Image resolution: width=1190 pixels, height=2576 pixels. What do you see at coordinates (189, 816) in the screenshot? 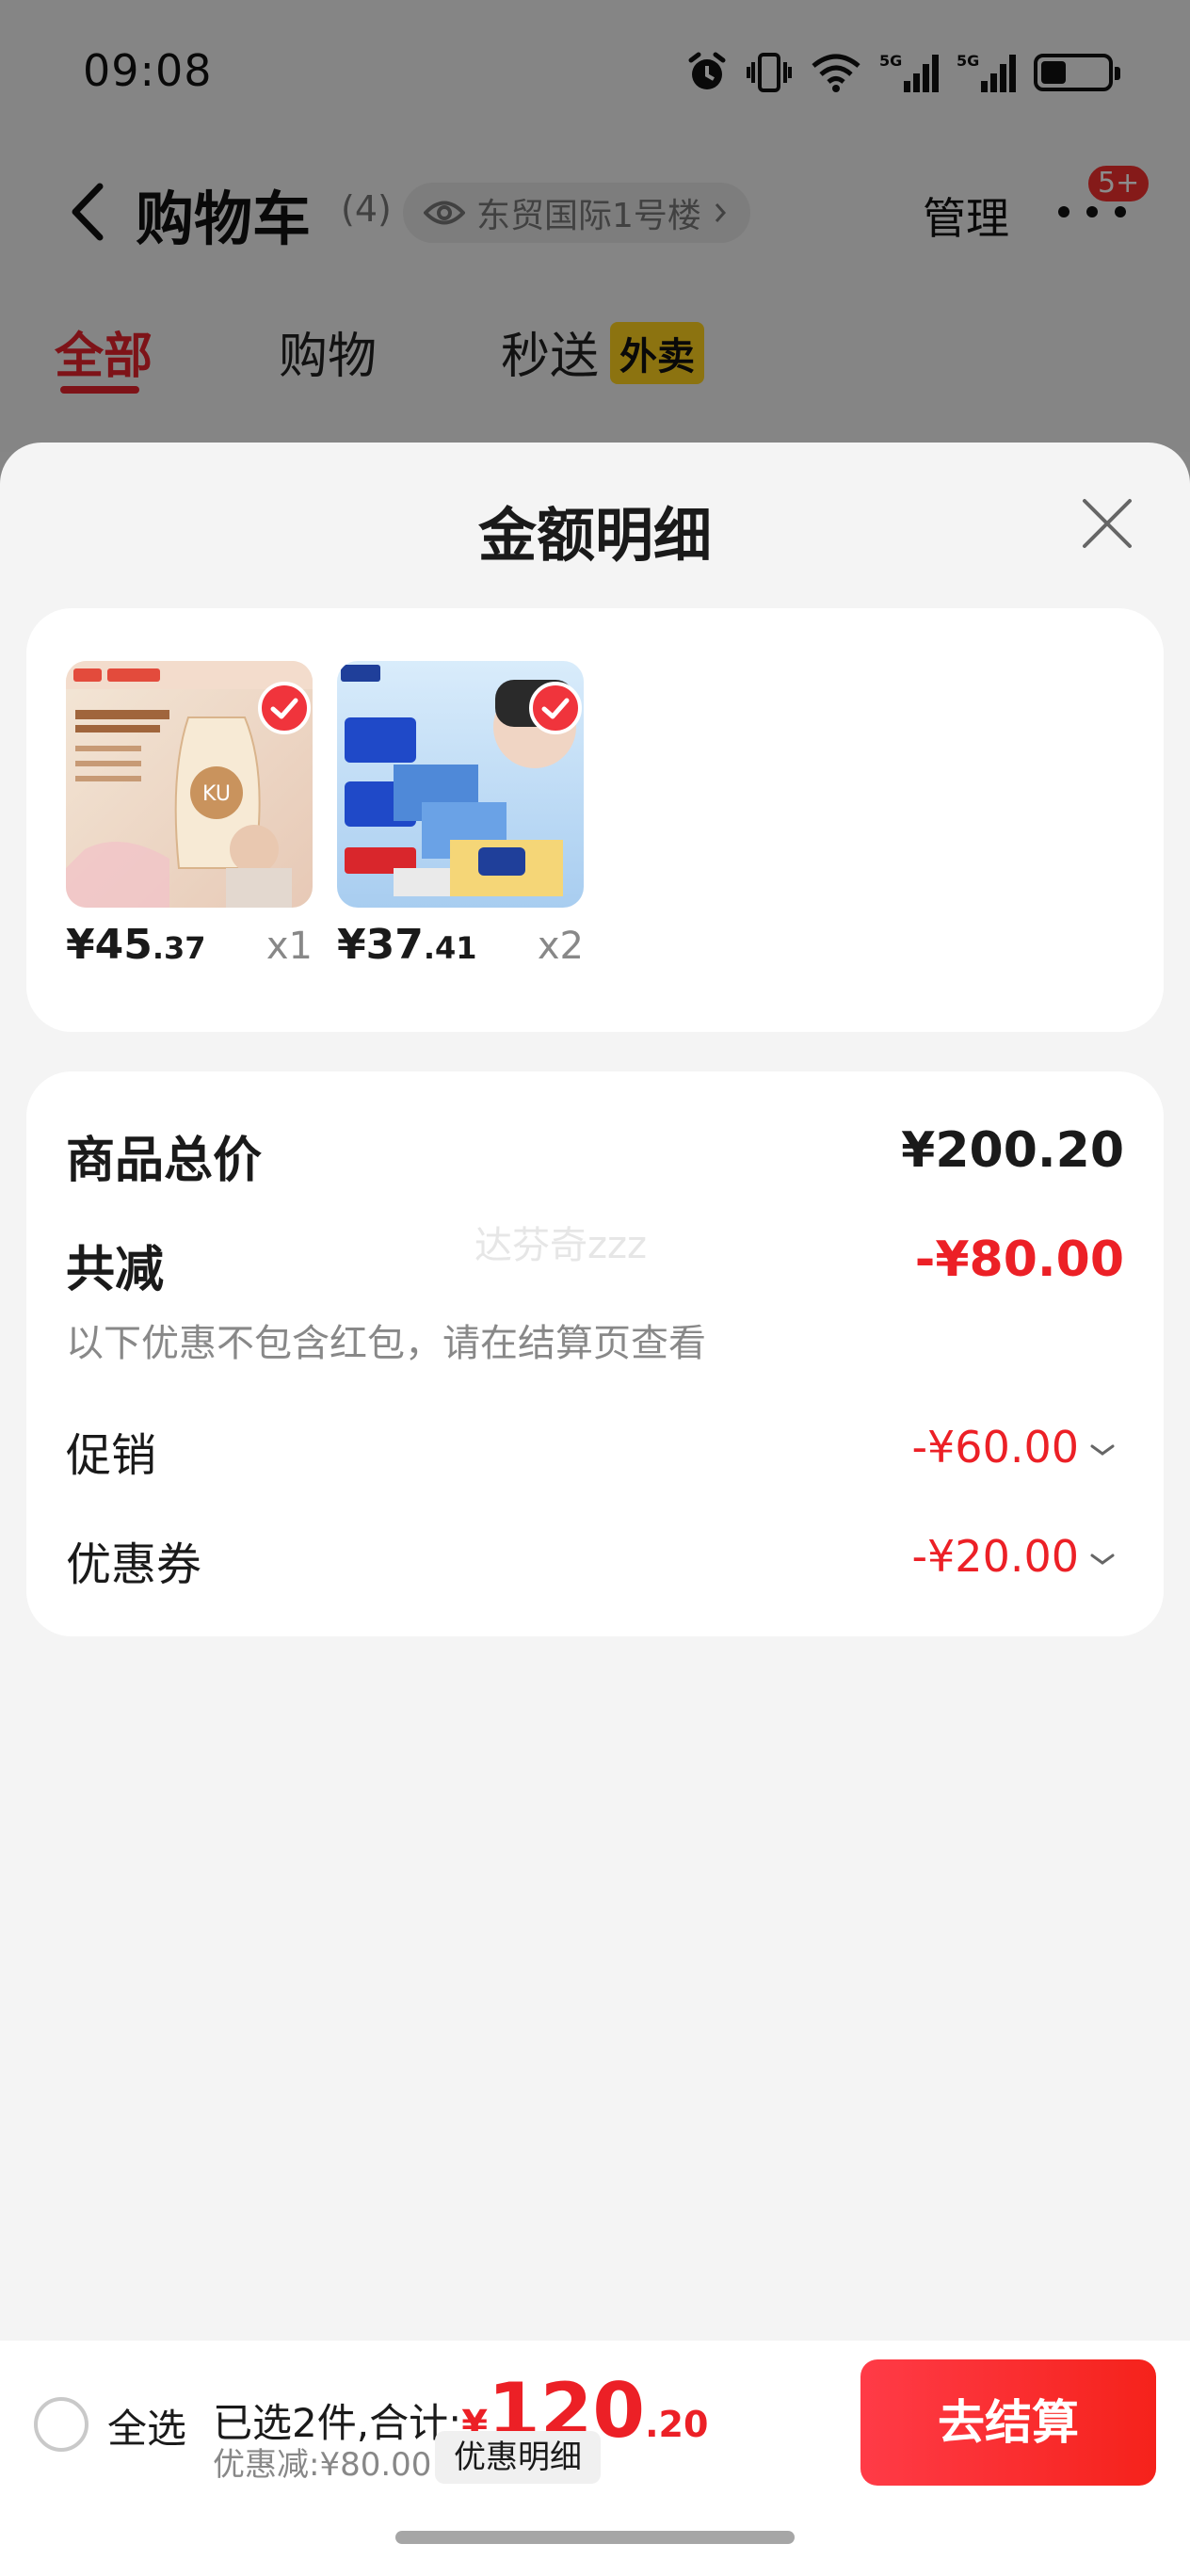
I see `product-item: KU ¥45.37 x1` at bounding box center [189, 816].